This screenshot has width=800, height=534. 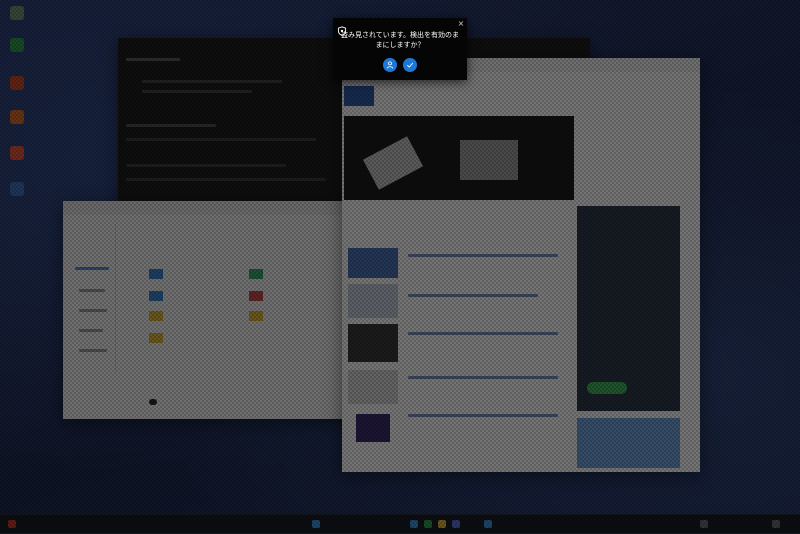 What do you see at coordinates (400, 40) in the screenshot?
I see `alert-message: 盗み見されています。検出を有効のままにしますか？` at bounding box center [400, 40].